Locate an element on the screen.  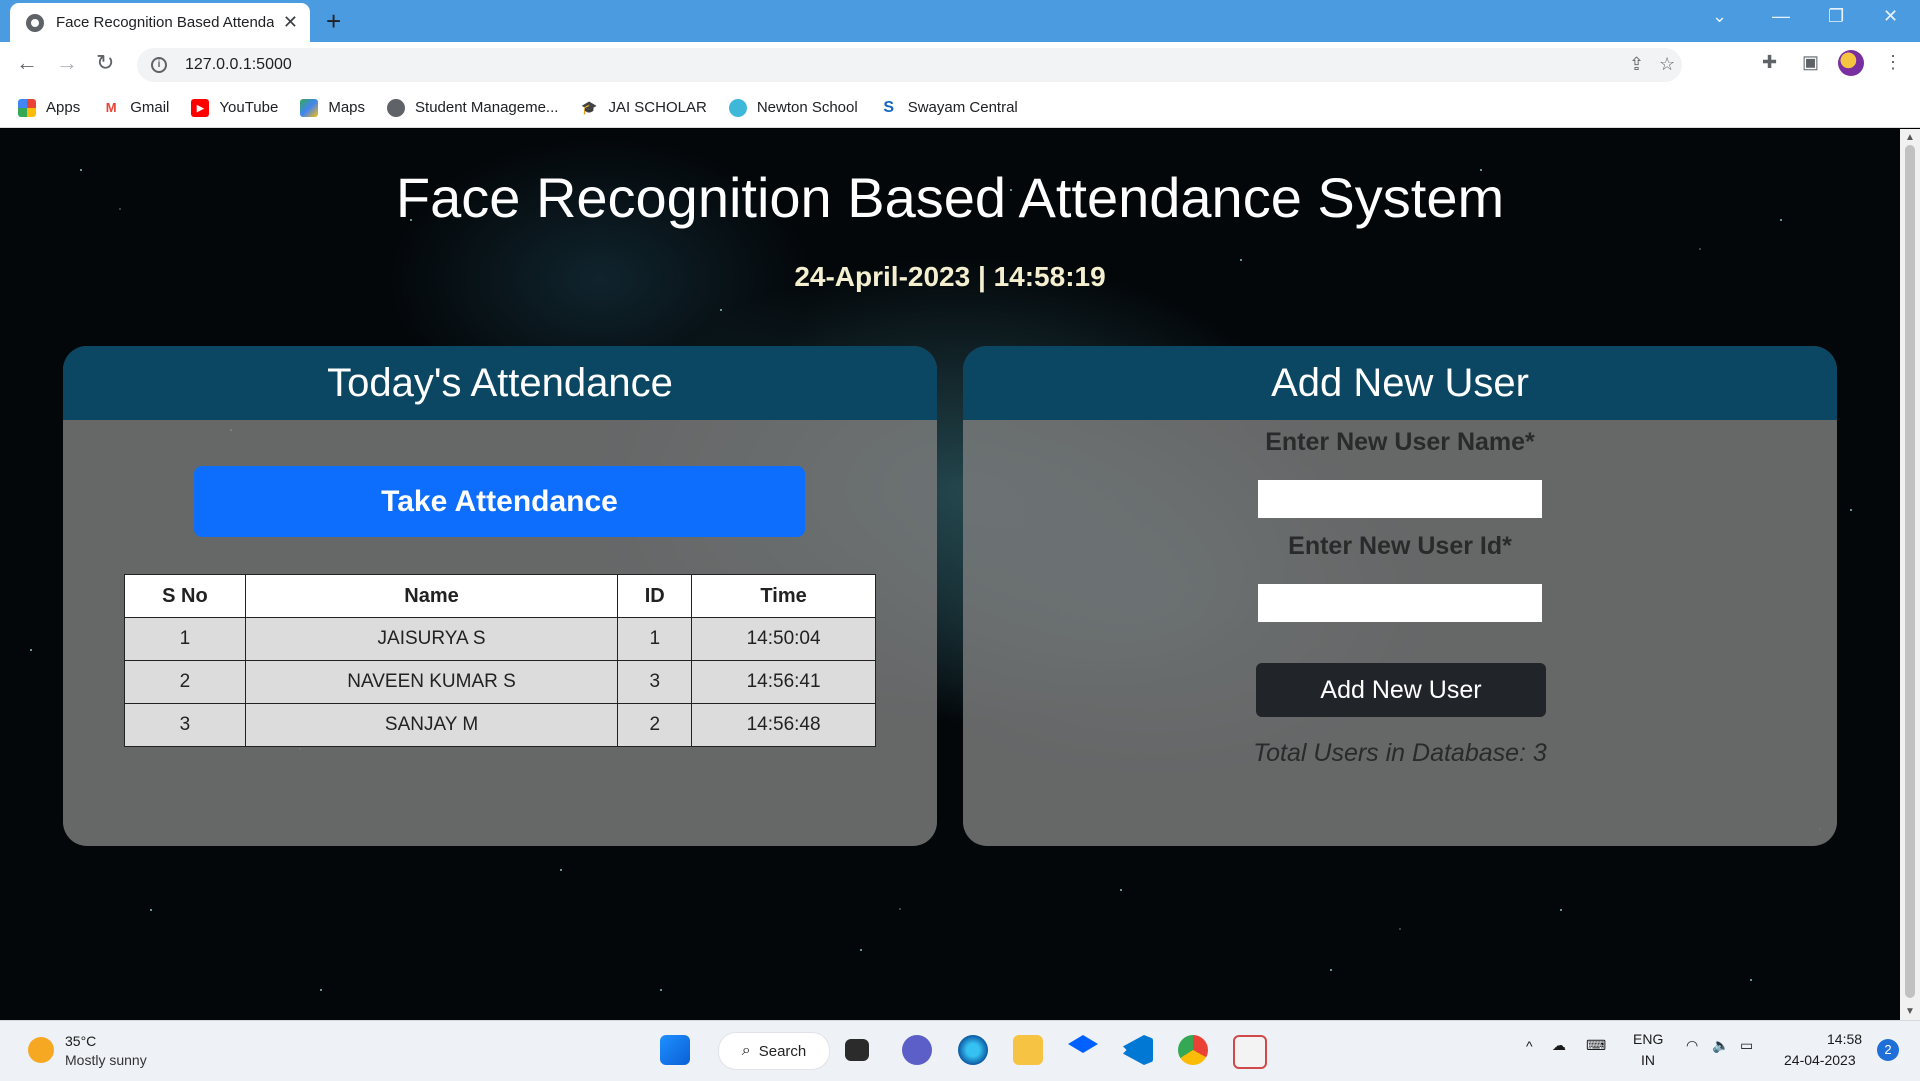
page-scrollbar: ▲ ▼ is located at coordinates (1910, 574).